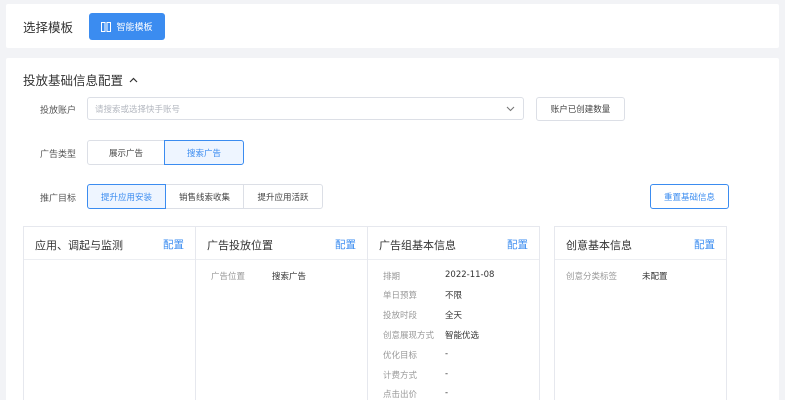 The image size is (785, 400). What do you see at coordinates (73, 80) in the screenshot?
I see `base-config-title: 投放基础信息配置` at bounding box center [73, 80].